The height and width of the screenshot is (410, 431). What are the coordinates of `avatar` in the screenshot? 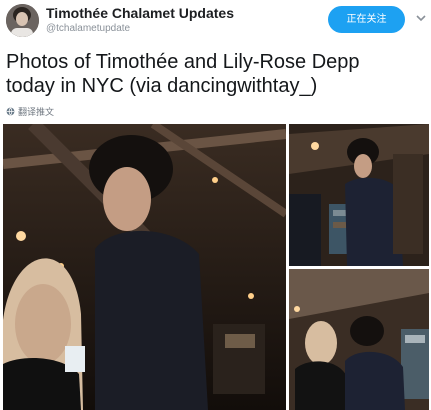 It's located at (22, 20).